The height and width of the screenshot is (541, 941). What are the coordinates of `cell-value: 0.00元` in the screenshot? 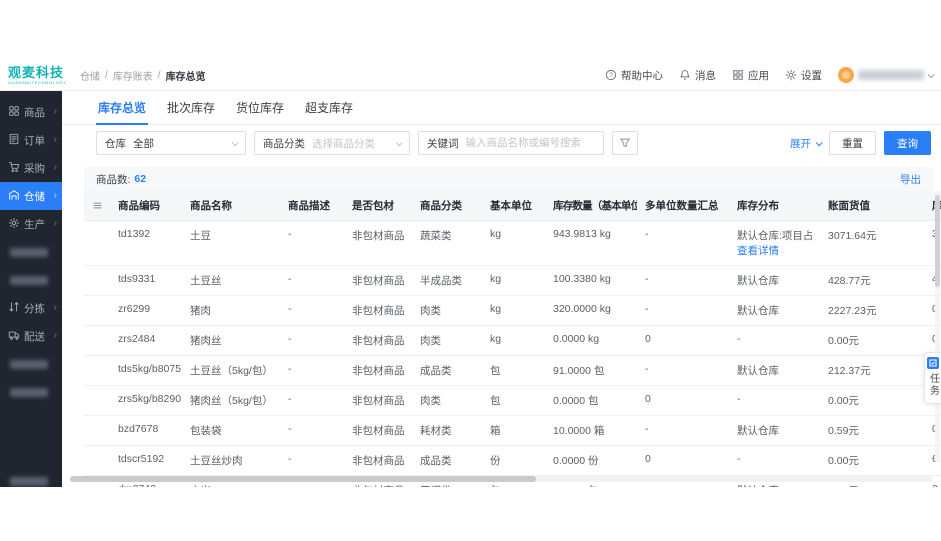 It's located at (872, 400).